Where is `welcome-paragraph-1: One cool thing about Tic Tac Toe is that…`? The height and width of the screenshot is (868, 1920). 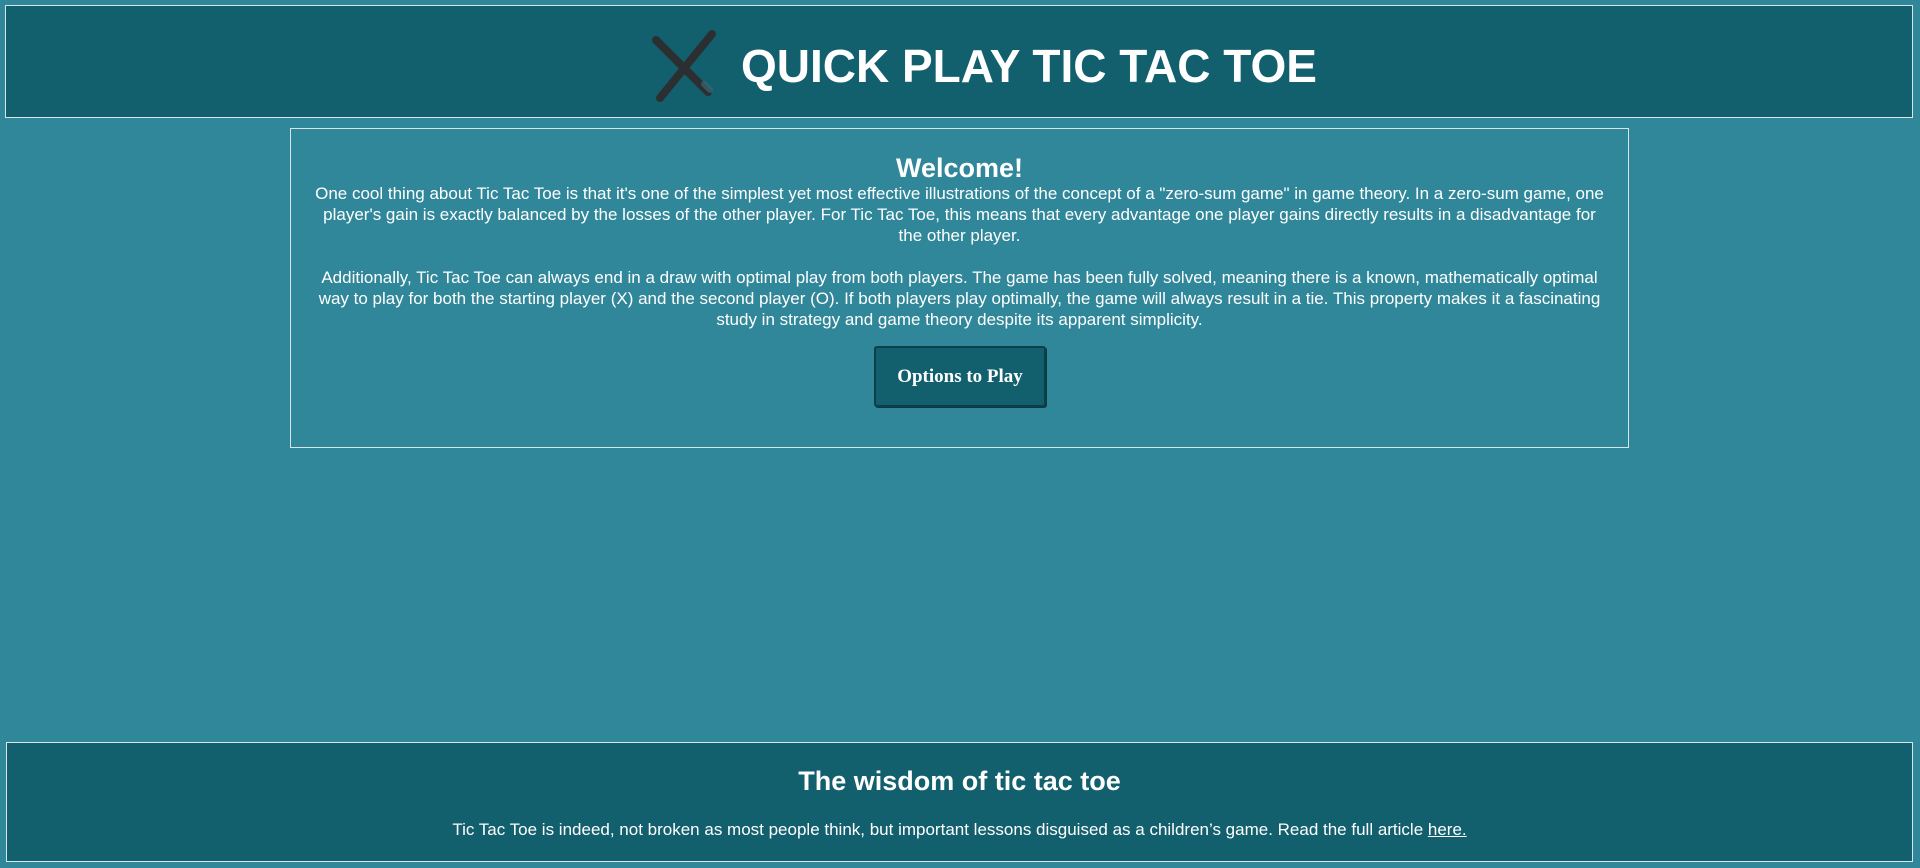
welcome-paragraph-1: One cool thing about Tic Tac Toe is that… is located at coordinates (959, 214).